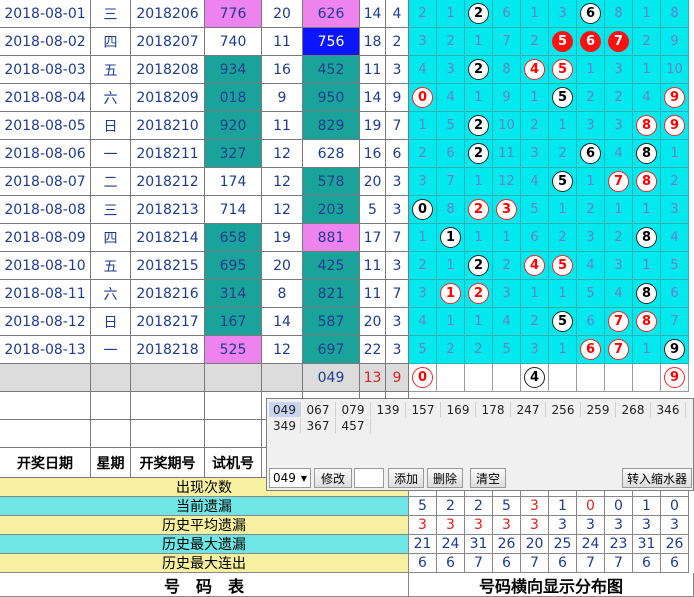  What do you see at coordinates (598, 409) in the screenshot?
I see `combination-chip: 259` at bounding box center [598, 409].